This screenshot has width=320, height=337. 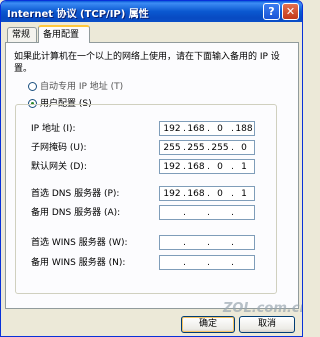 I want to click on alternate-wins-input: . . ., so click(x=207, y=262).